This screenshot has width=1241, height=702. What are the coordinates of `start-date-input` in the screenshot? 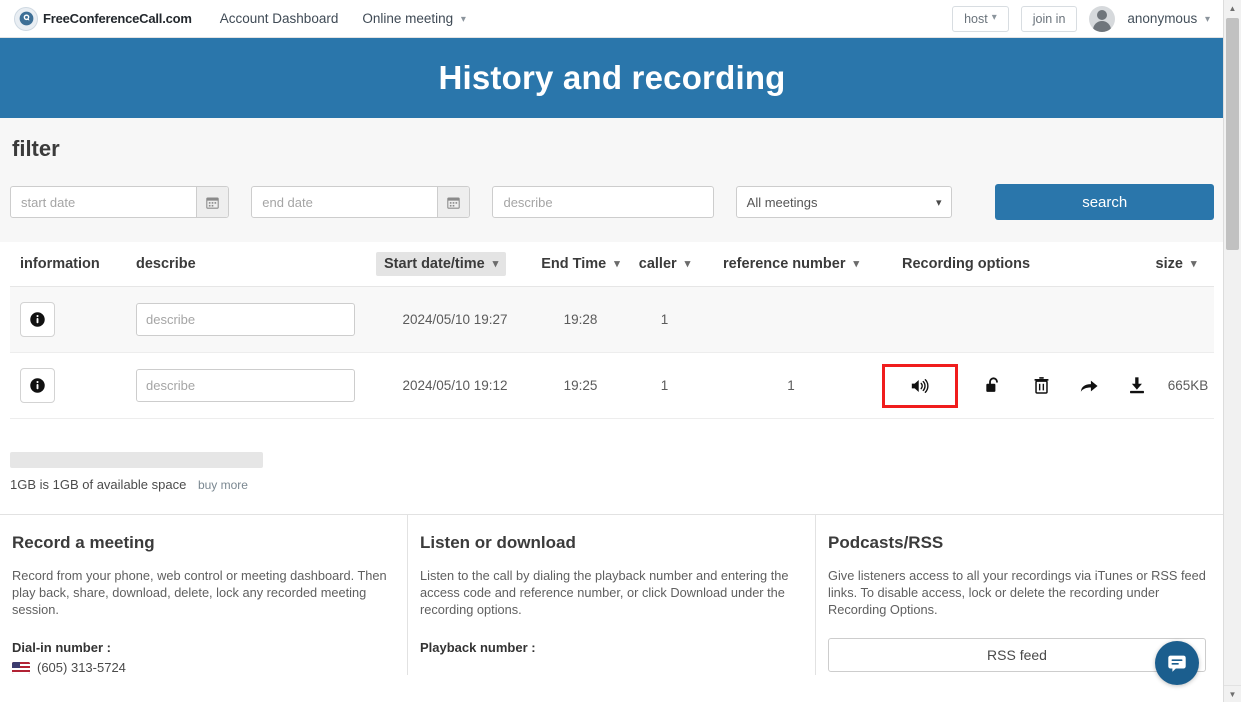 It's located at (104, 202).